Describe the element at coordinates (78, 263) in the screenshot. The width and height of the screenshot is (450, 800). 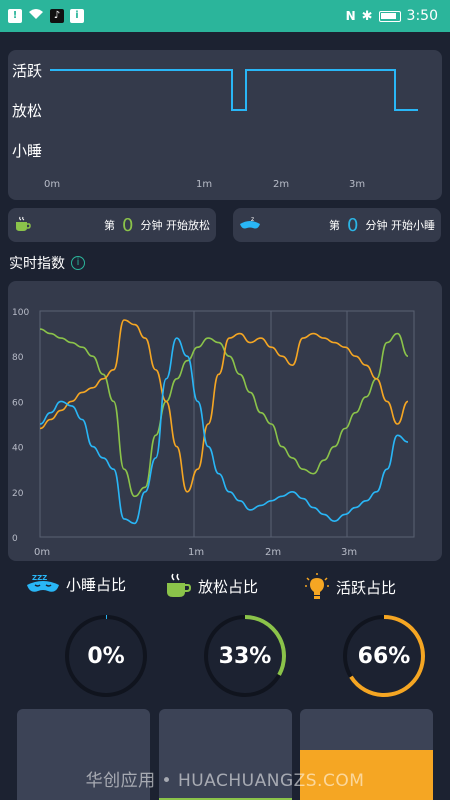
I see `info-icon: i` at that location.